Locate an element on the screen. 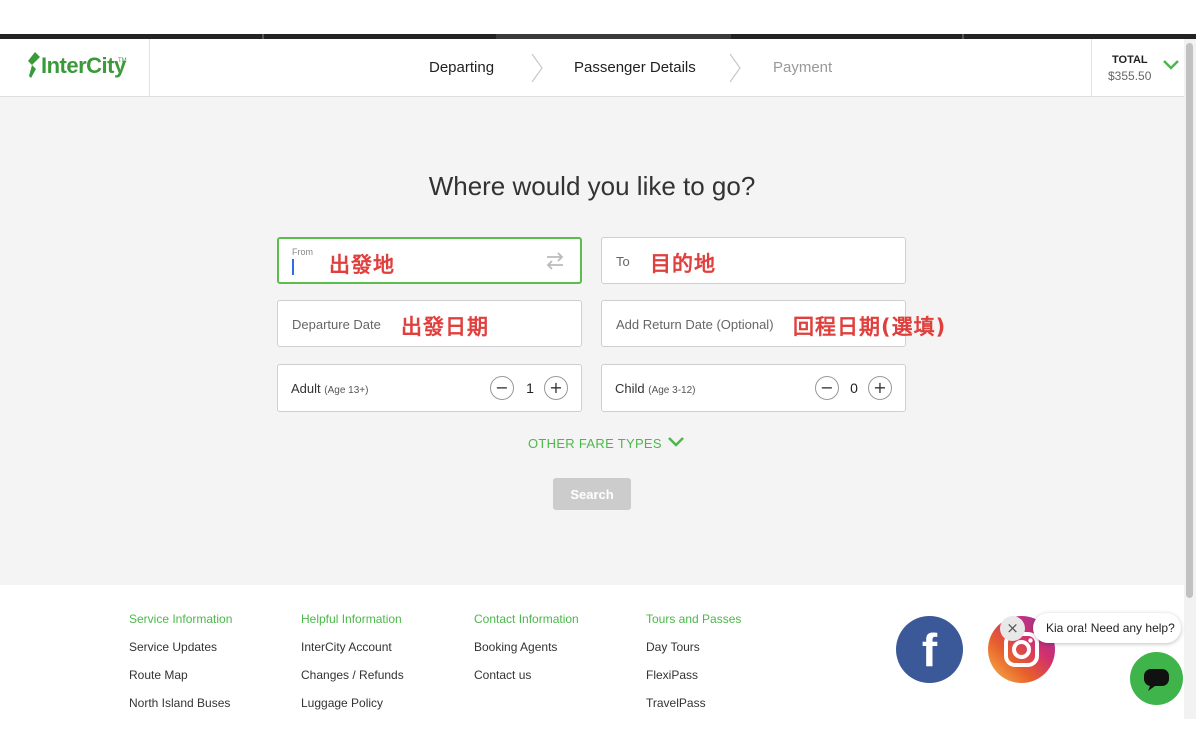 The image size is (1196, 754). adult-minus-button: − is located at coordinates (502, 388).